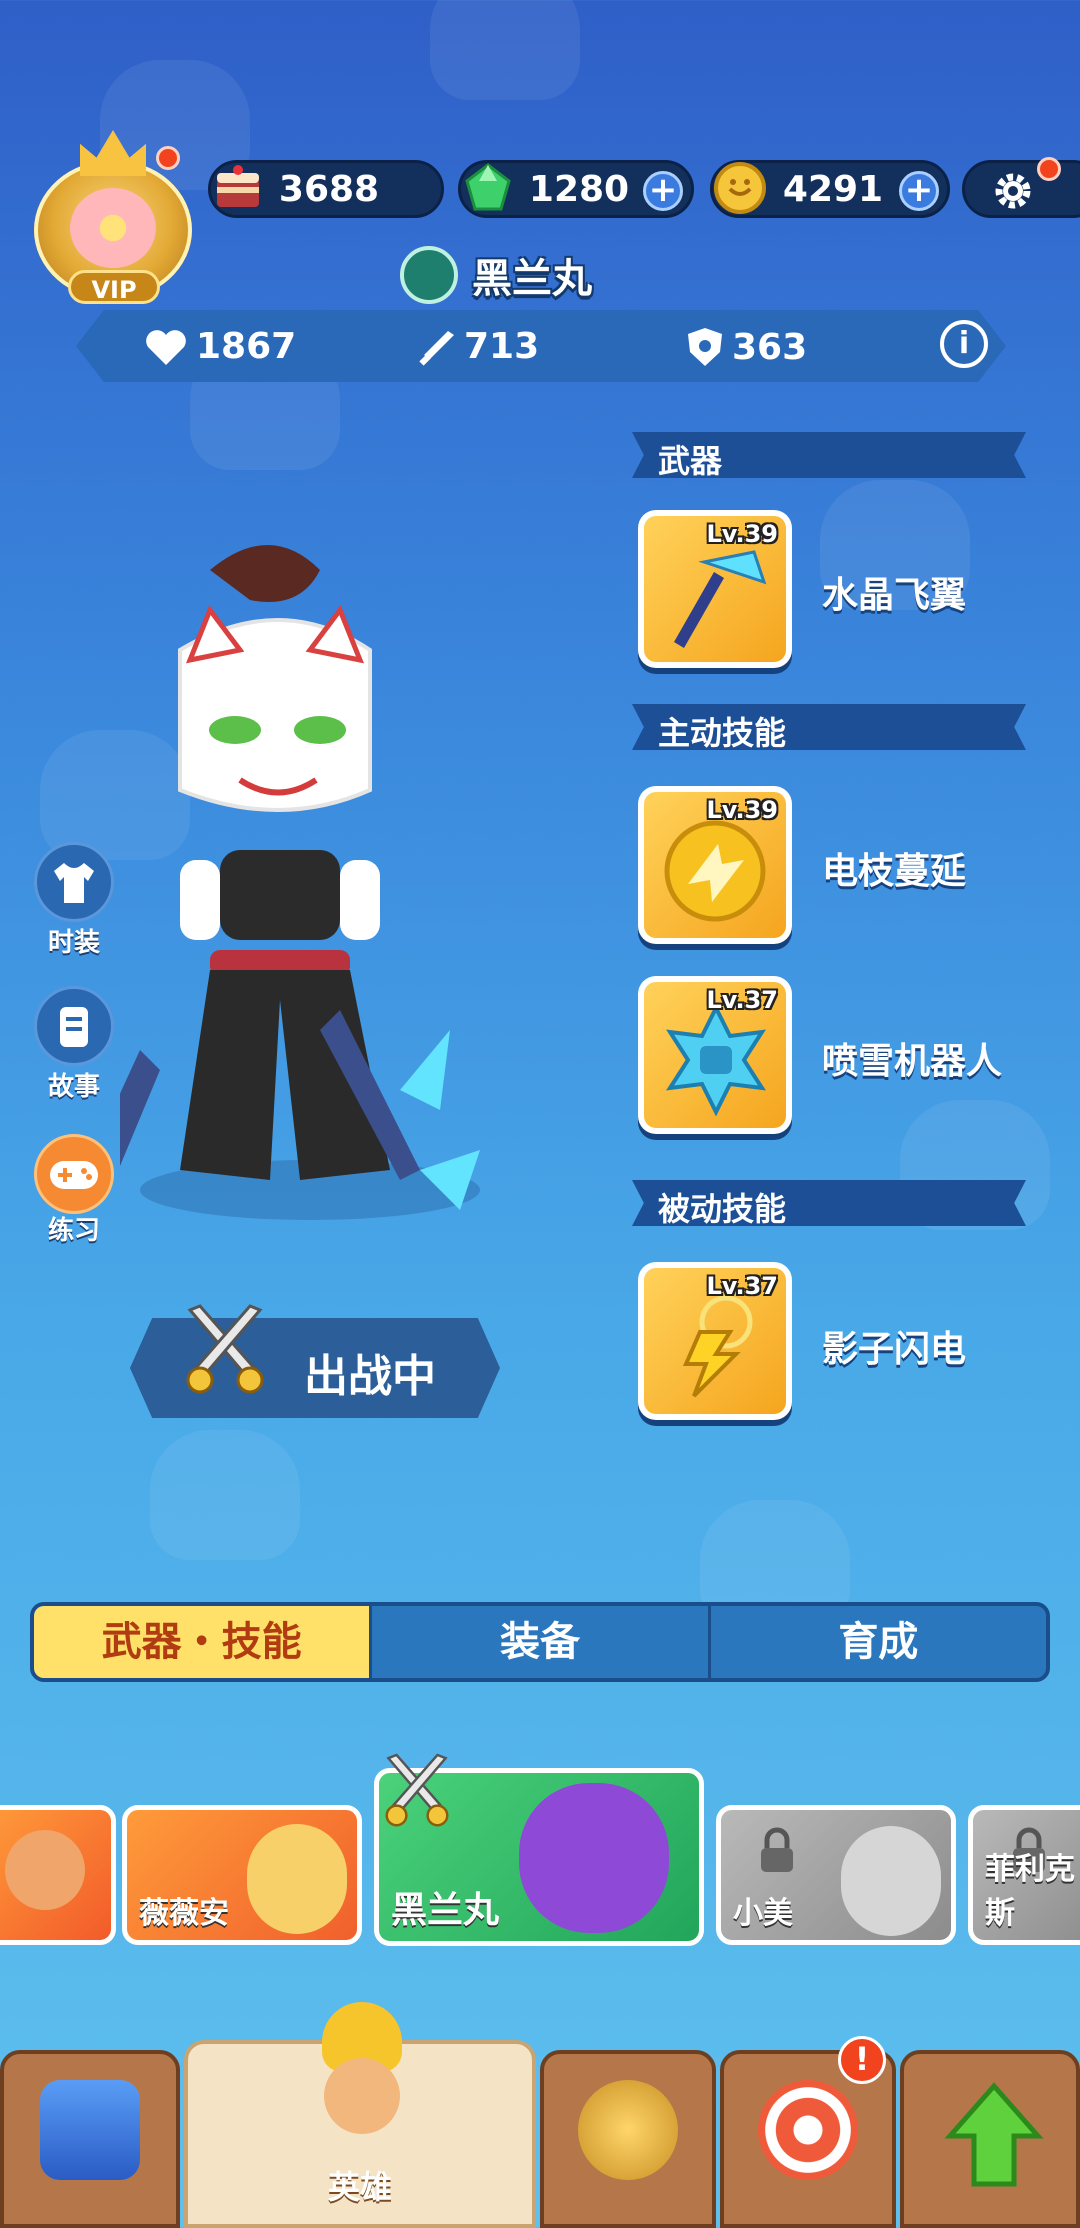 The height and width of the screenshot is (2228, 1080). I want to click on coin-value: 4291, so click(833, 189).